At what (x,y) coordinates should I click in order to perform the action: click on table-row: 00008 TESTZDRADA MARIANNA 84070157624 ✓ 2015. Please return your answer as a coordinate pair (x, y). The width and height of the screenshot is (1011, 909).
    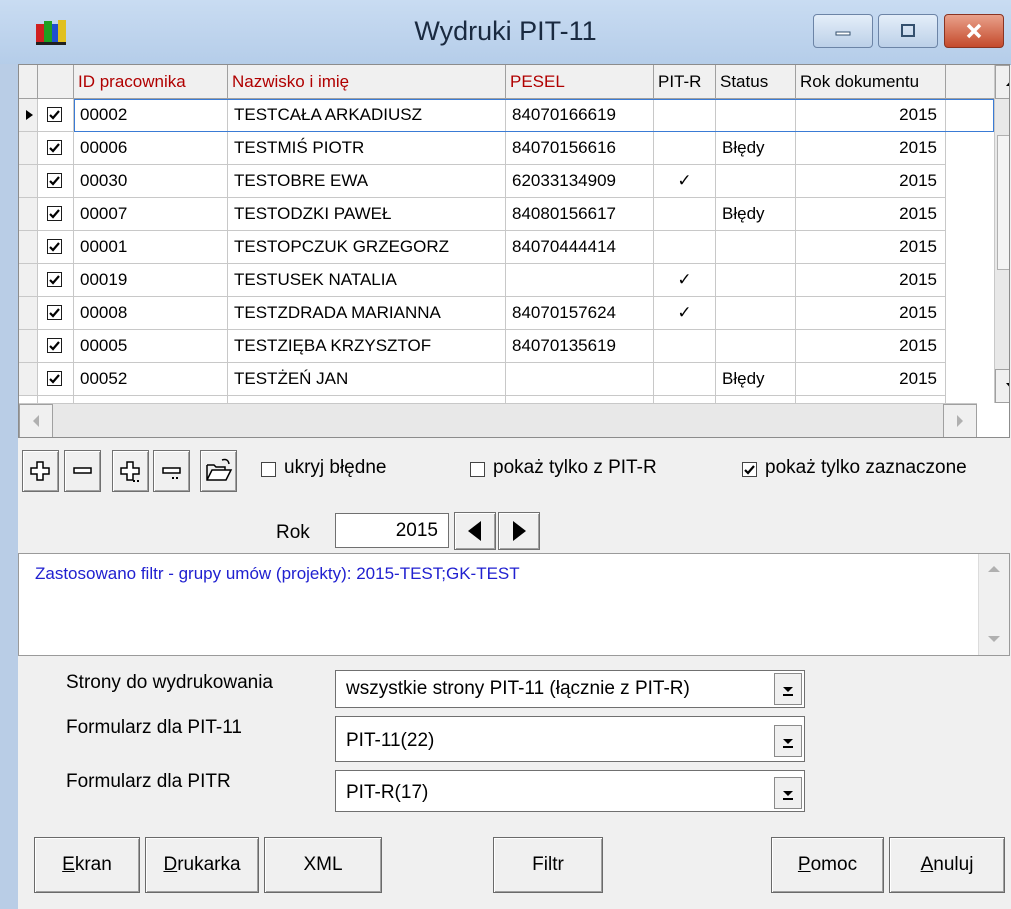
    Looking at the image, I should click on (497, 313).